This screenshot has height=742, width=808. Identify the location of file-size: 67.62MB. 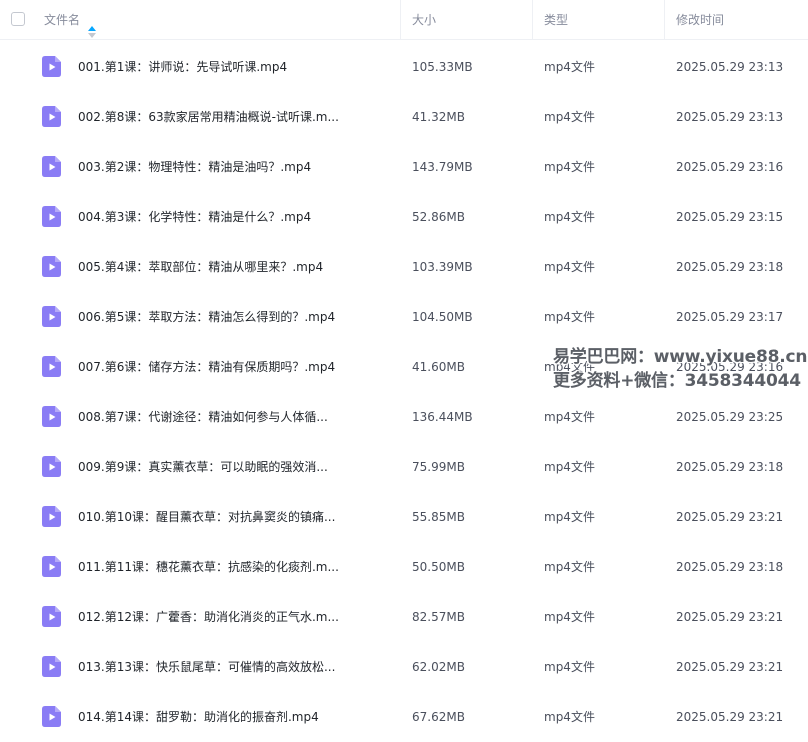
(438, 717).